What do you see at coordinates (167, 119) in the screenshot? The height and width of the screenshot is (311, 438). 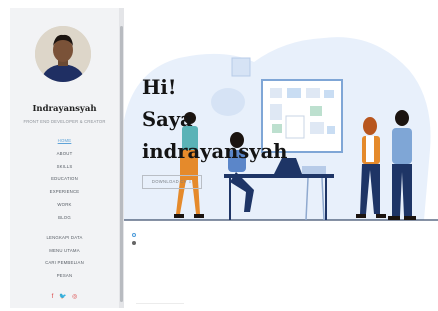 I see `hero-line-saya: Saya` at bounding box center [167, 119].